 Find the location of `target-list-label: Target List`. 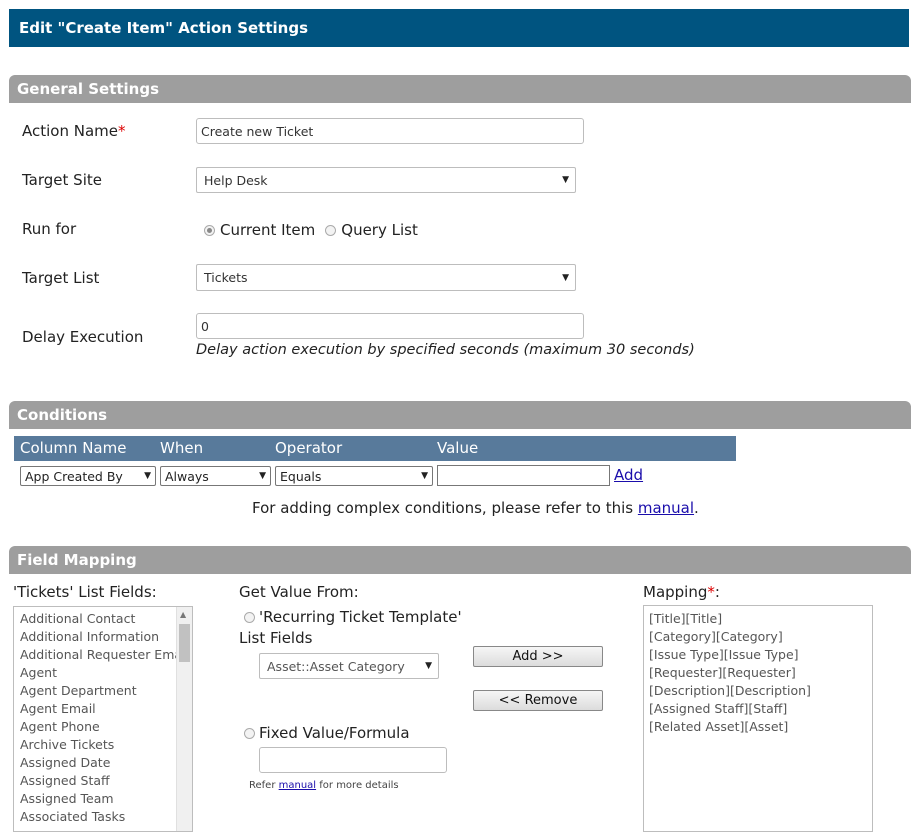

target-list-label: Target List is located at coordinates (61, 278).